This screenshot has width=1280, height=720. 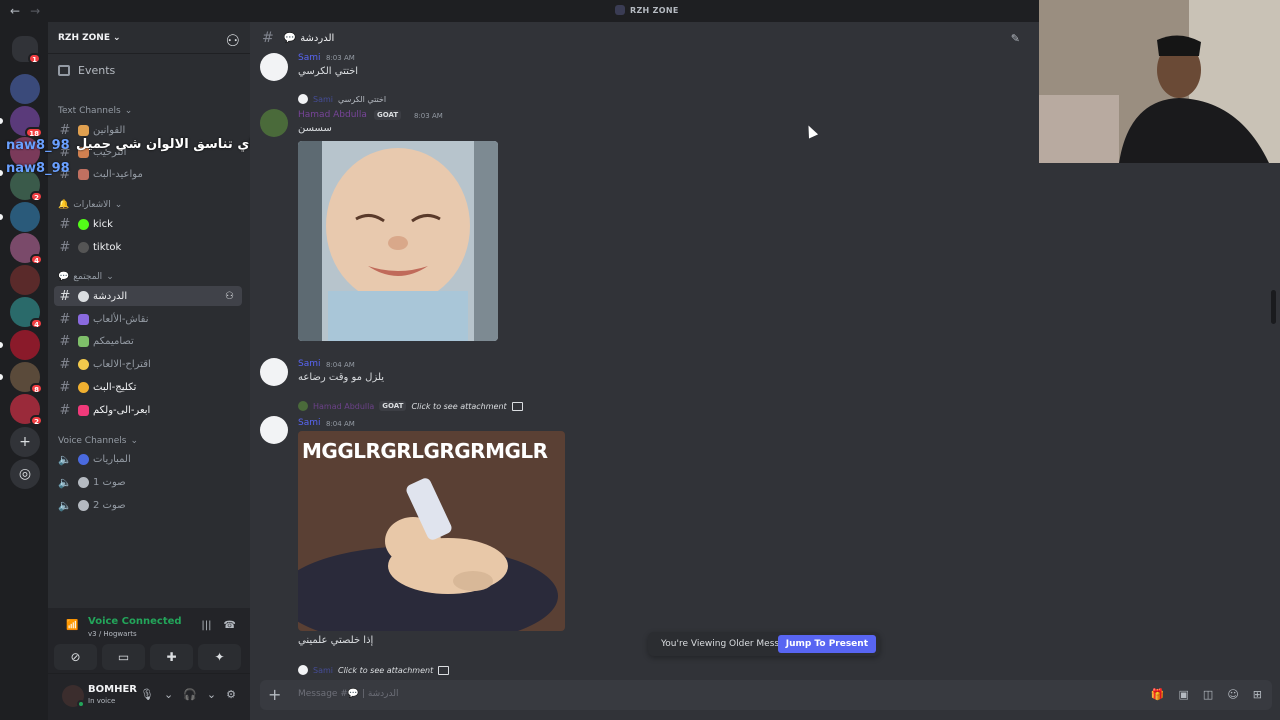 What do you see at coordinates (148, 364) in the screenshot?
I see `channel-game-suggestions: # اقتراح-الالعاب` at bounding box center [148, 364].